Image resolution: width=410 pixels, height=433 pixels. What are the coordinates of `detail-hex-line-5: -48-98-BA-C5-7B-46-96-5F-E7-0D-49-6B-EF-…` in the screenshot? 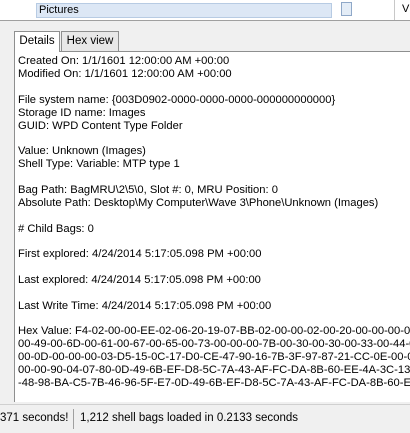 It's located at (214, 383).